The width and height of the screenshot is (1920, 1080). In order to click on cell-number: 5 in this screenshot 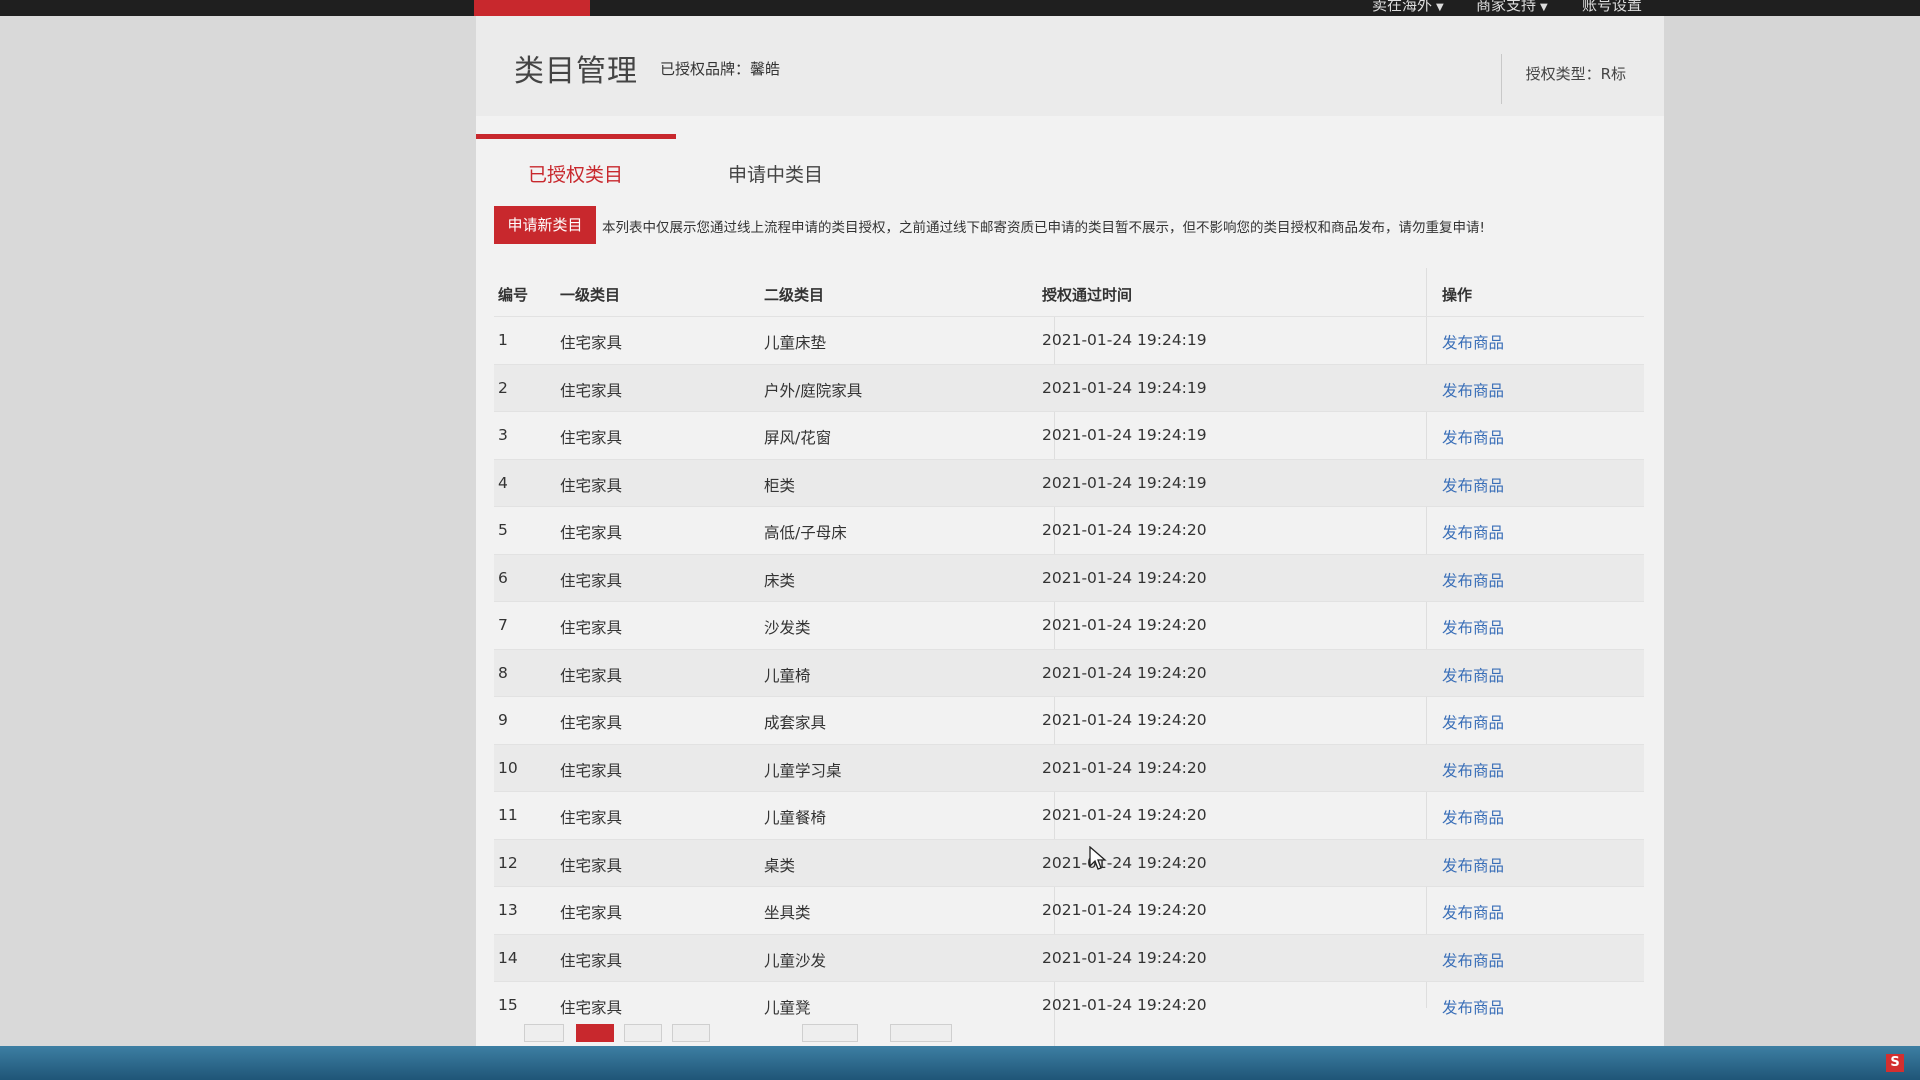, I will do `click(503, 530)`.